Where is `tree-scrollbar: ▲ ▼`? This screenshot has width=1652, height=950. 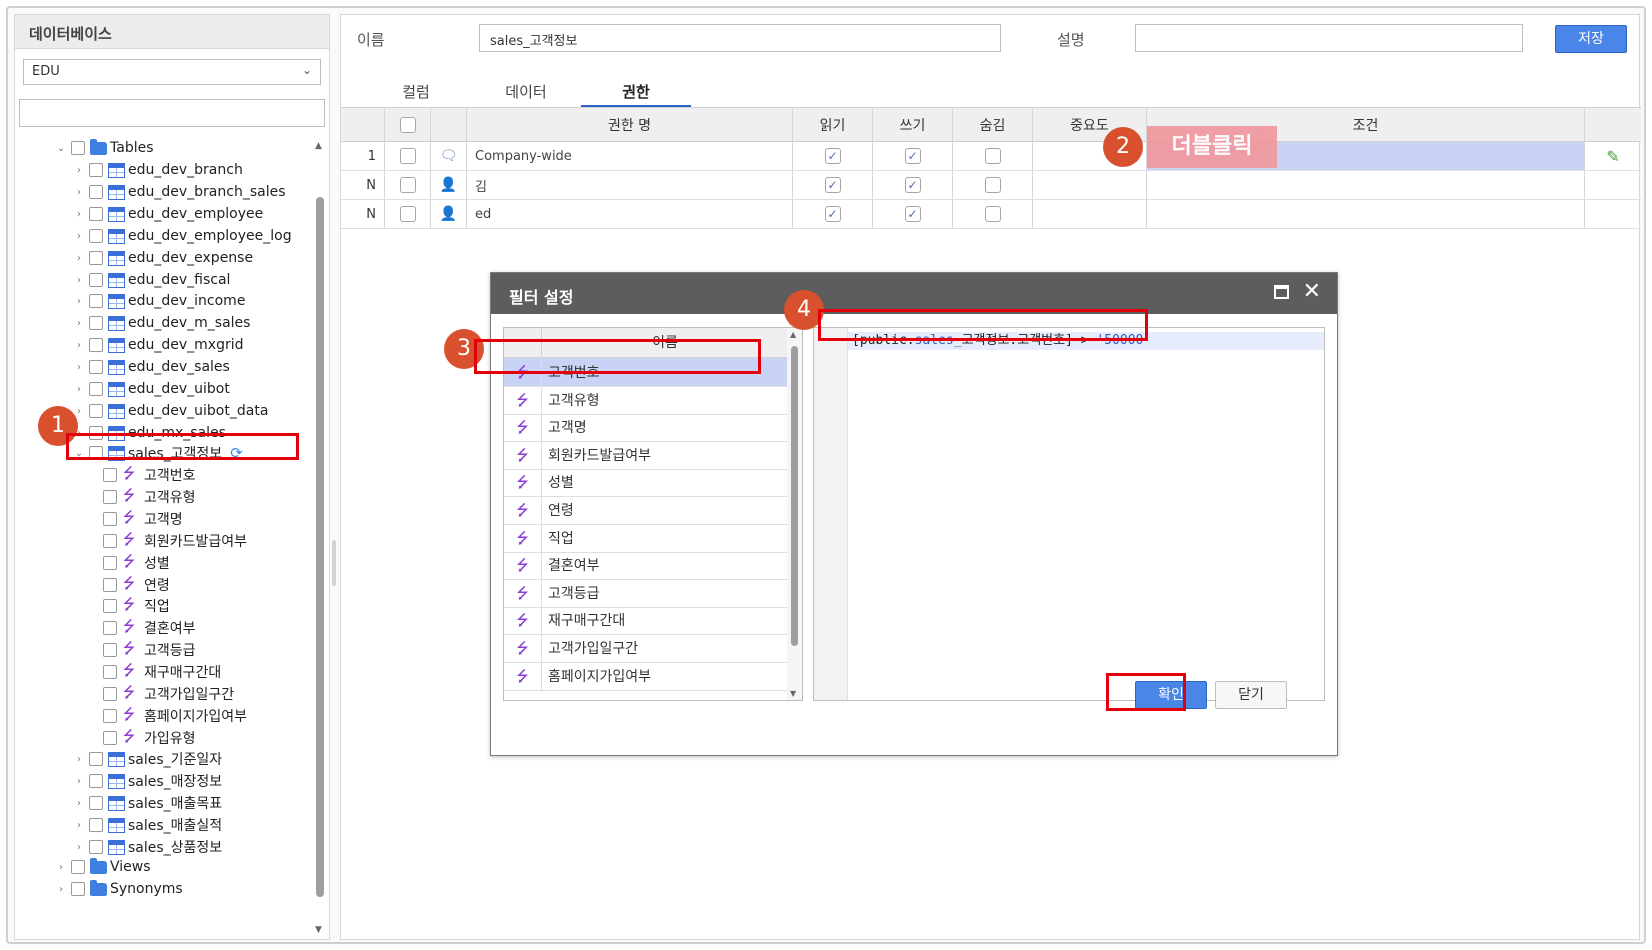
tree-scrollbar: ▲ ▼ is located at coordinates (320, 539).